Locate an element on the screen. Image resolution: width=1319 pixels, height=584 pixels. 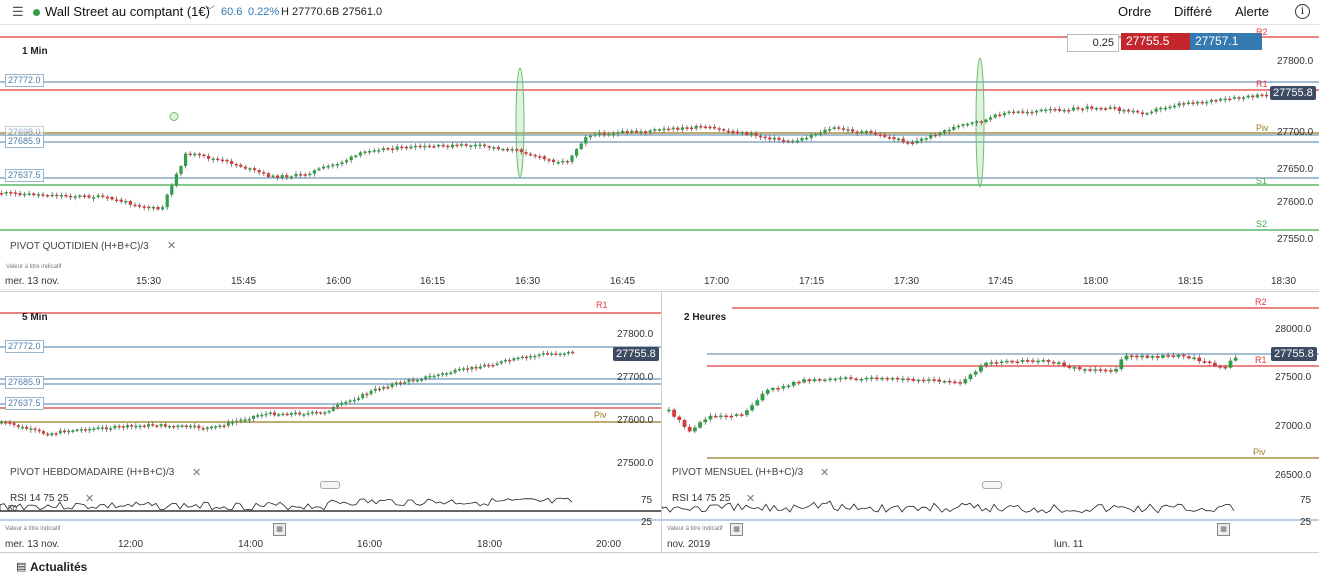
rsi-tick: 75 is located at coordinates (647, 500).